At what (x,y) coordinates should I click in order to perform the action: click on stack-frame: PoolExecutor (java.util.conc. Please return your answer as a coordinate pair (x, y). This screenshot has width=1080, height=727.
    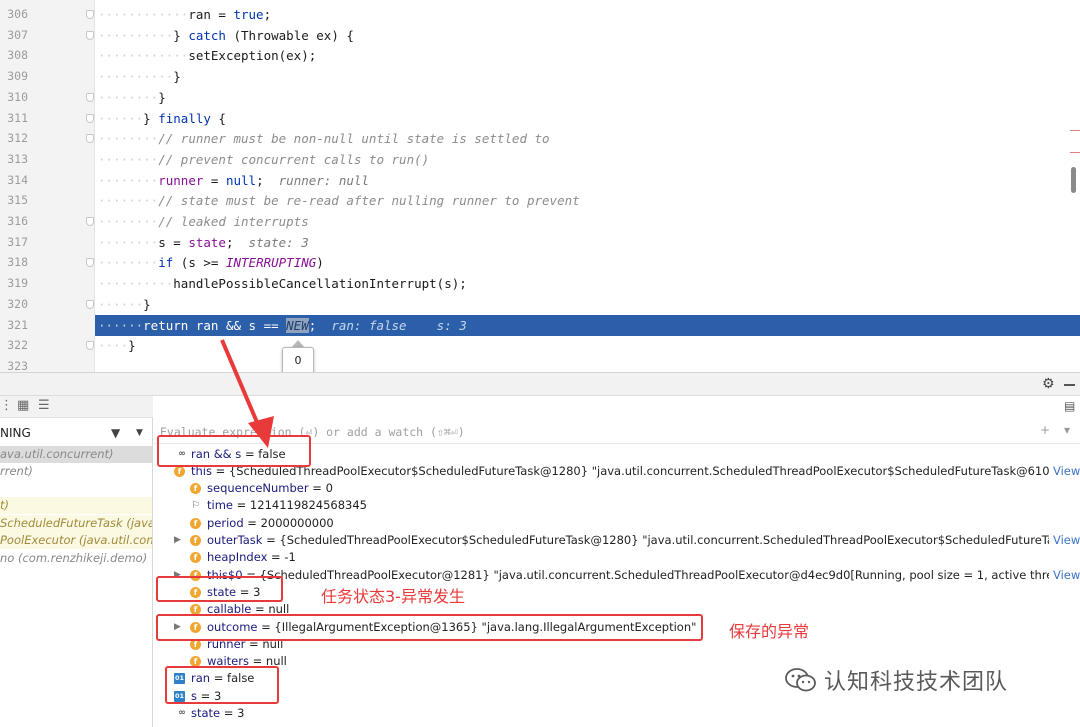
    Looking at the image, I should click on (76, 540).